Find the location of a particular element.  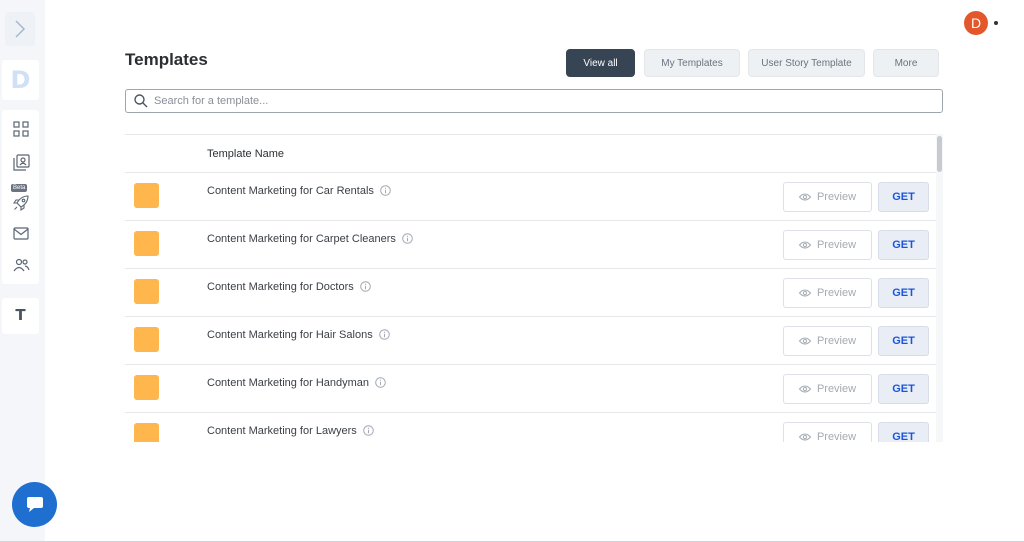

sidebar-item-dashboard is located at coordinates (21, 129).